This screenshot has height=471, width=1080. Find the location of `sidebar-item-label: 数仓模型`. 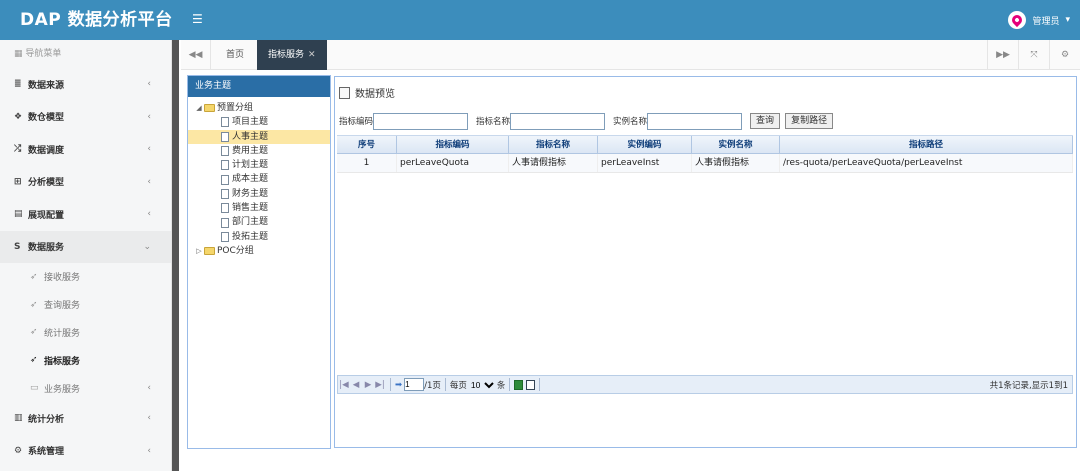

sidebar-item-label: 数仓模型 is located at coordinates (46, 118).